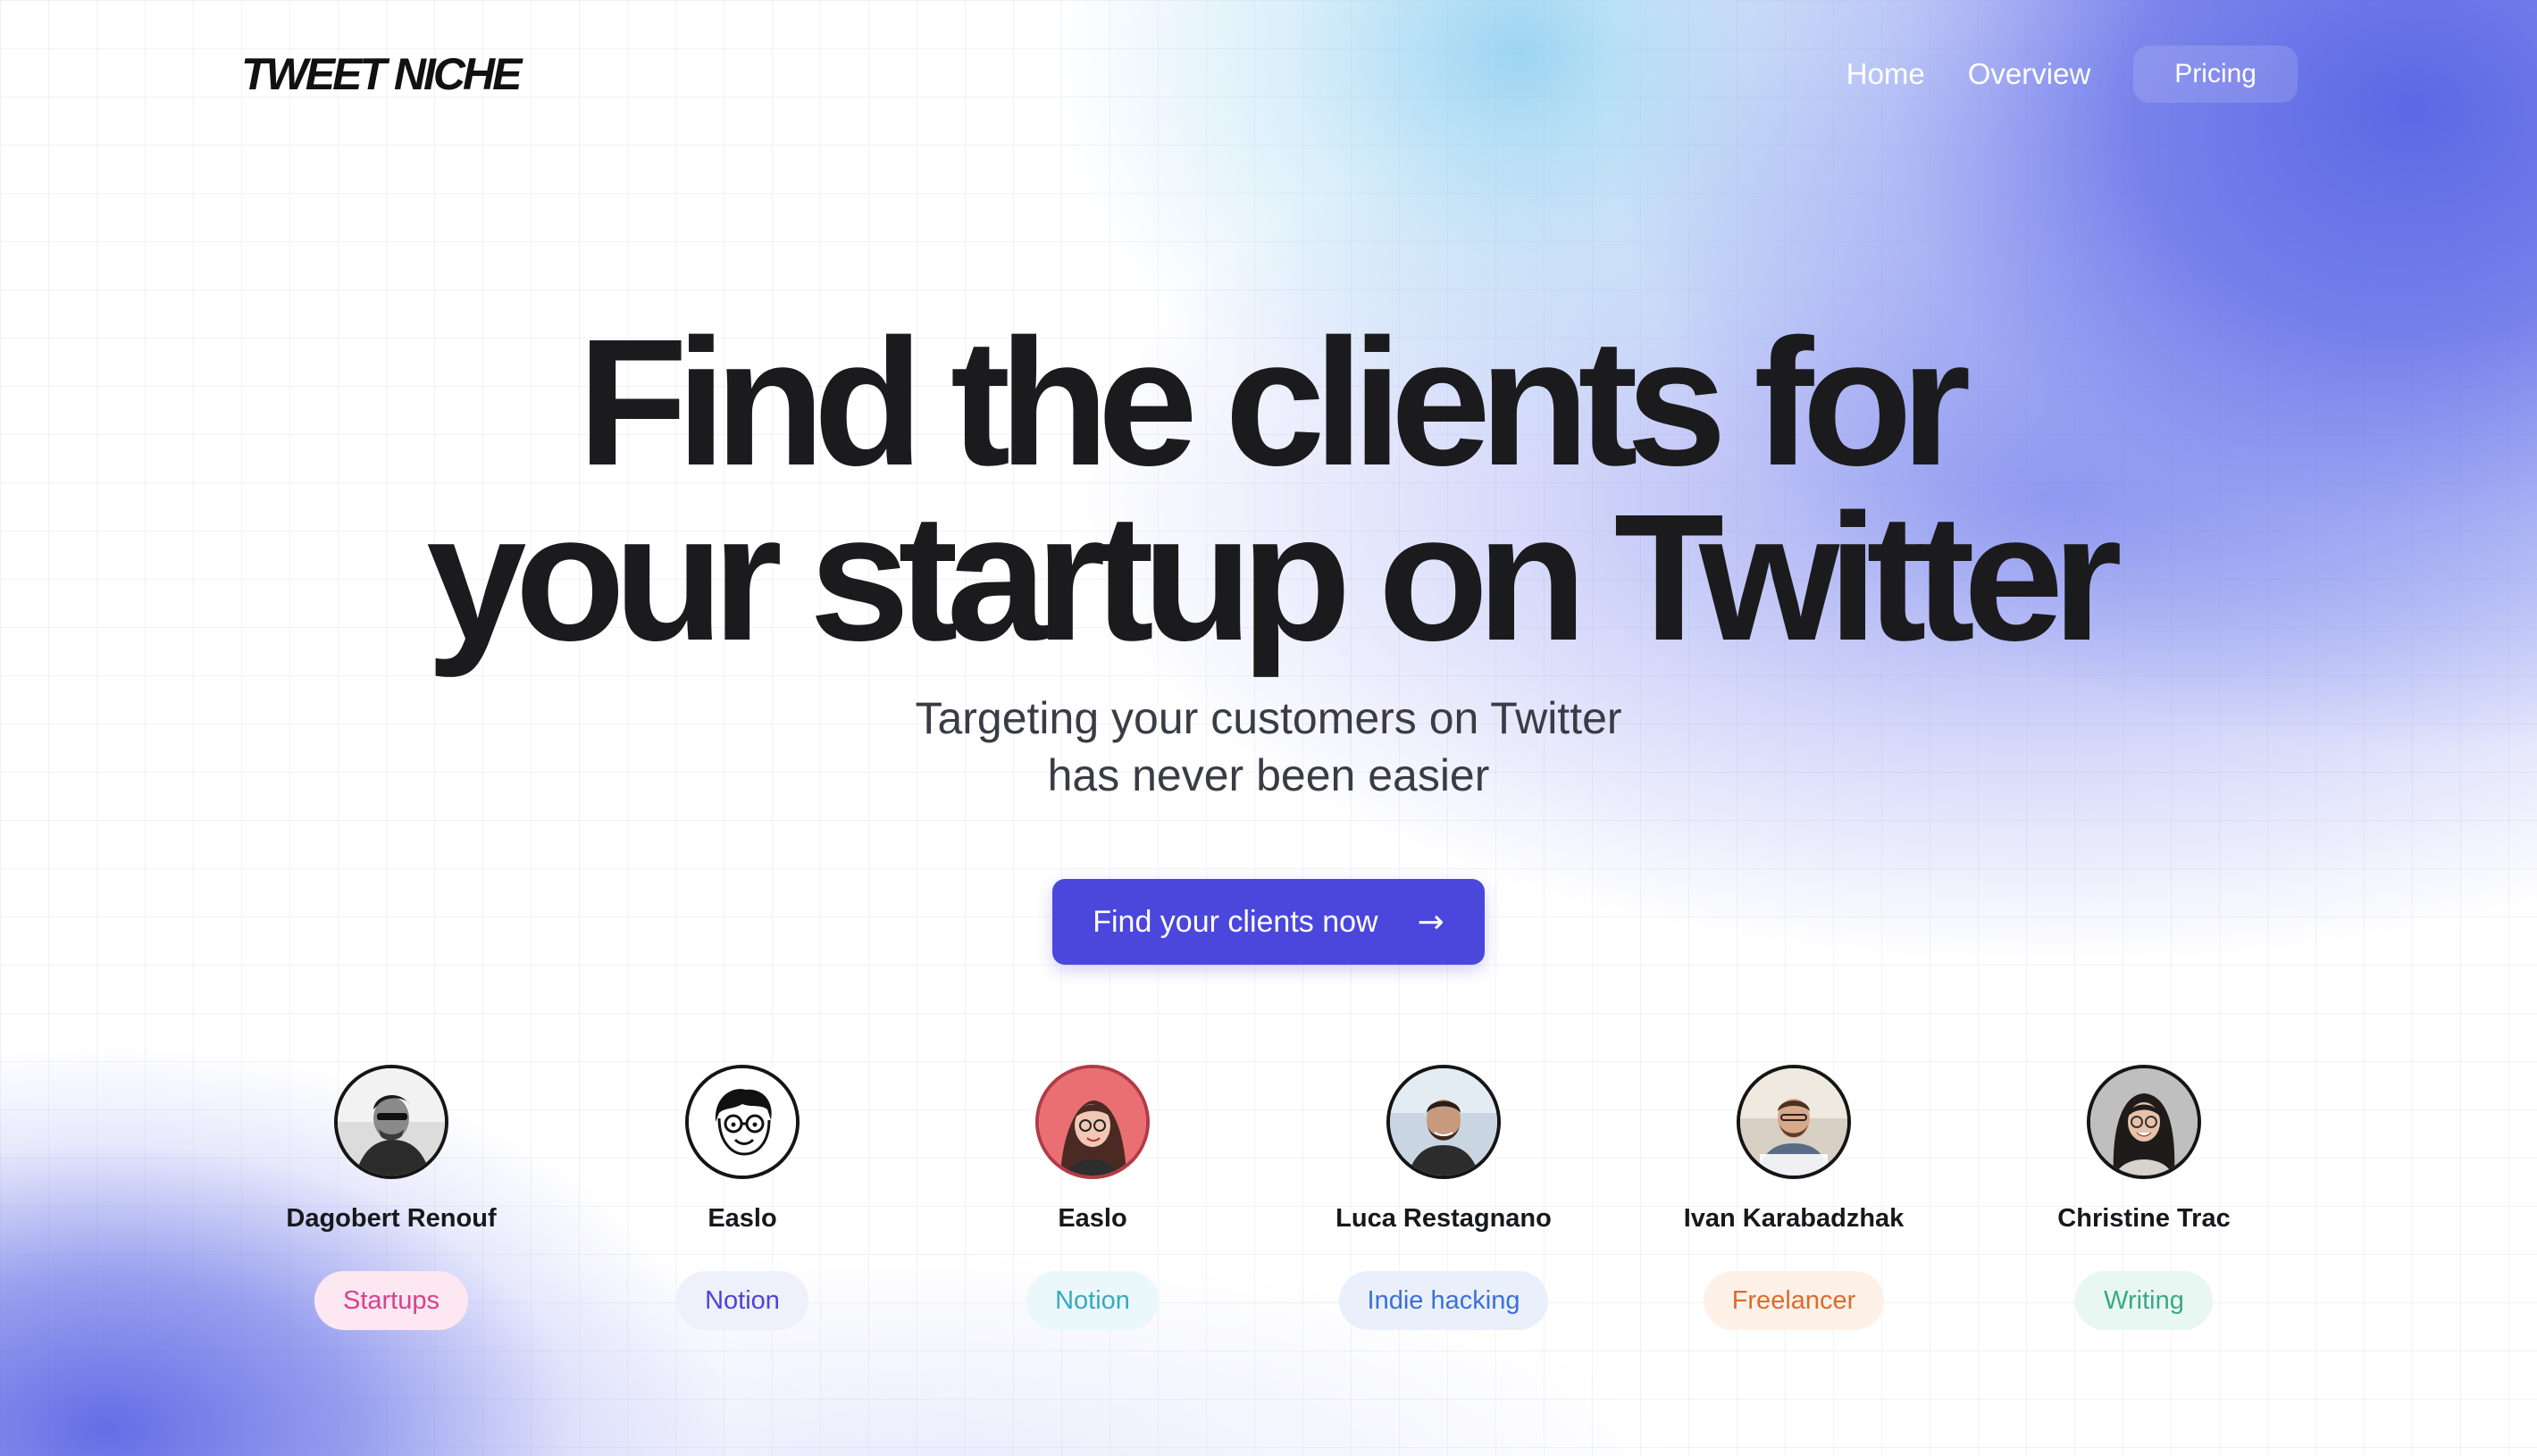  I want to click on hero-title-line-2: your startup on Twitter, so click(1274, 577).